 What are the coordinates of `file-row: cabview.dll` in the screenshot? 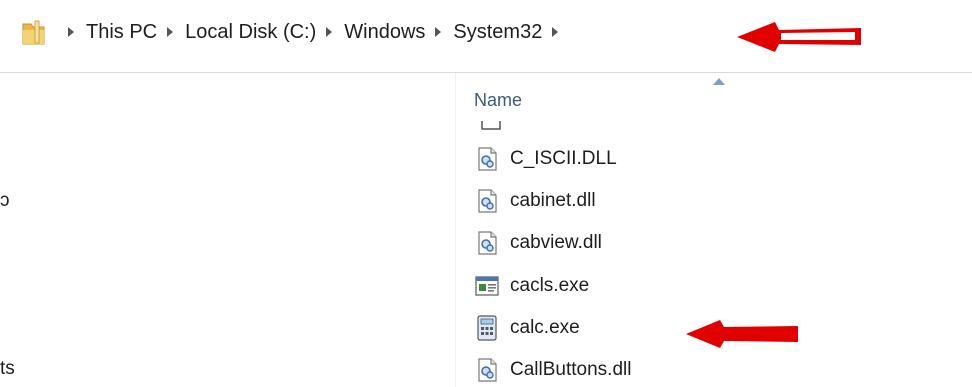 It's located at (538, 243).